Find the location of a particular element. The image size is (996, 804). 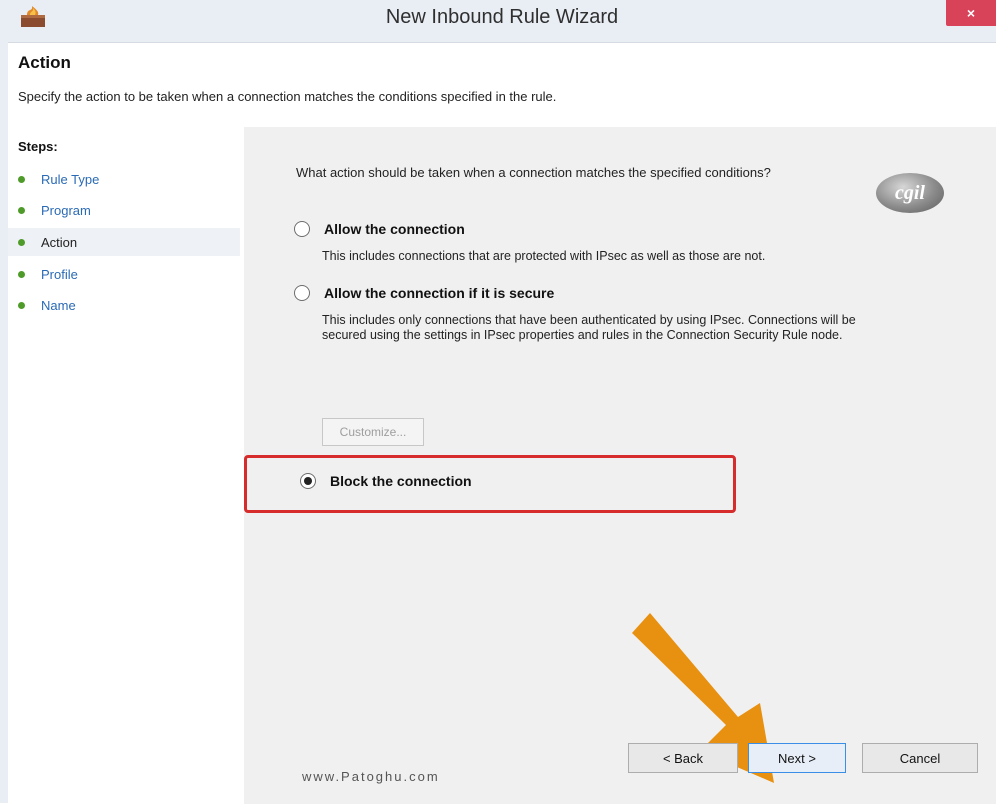

allow-if-secure-option: Allow the connection if it is secure is located at coordinates (424, 293).